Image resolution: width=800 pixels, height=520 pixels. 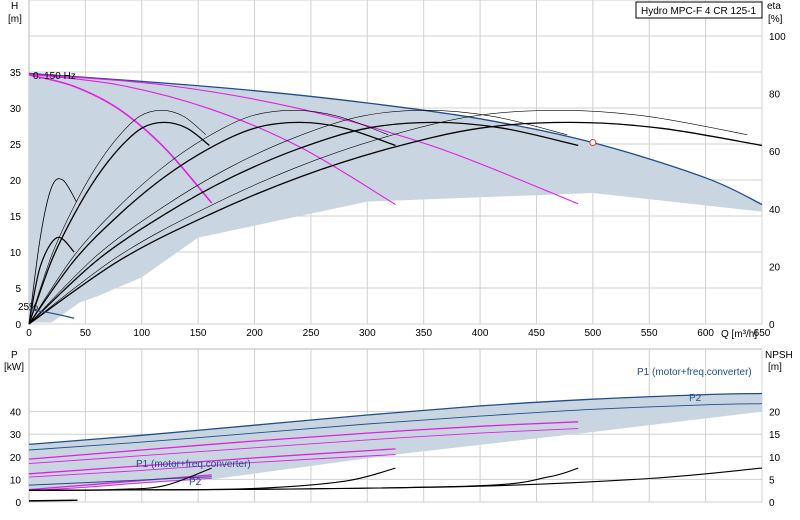 What do you see at coordinates (16, 480) in the screenshot?
I see `y-tick-label-power-1: 10` at bounding box center [16, 480].